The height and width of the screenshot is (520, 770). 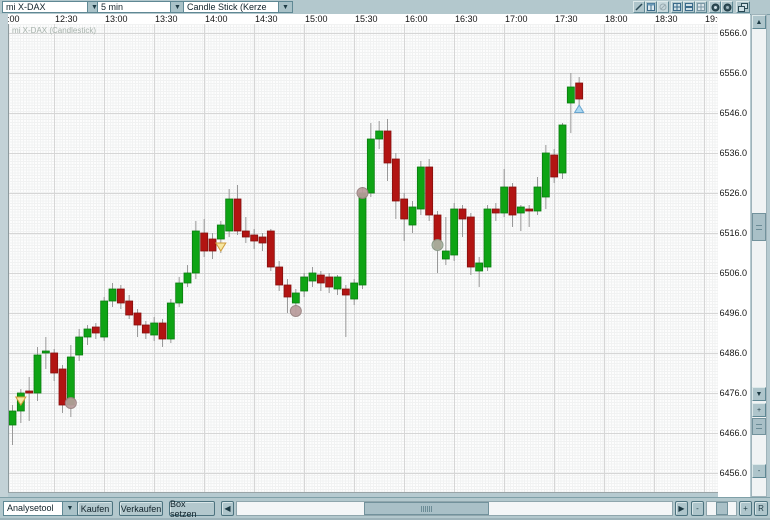 I want to click on sell-button: Verkaufen, so click(x=141, y=508).